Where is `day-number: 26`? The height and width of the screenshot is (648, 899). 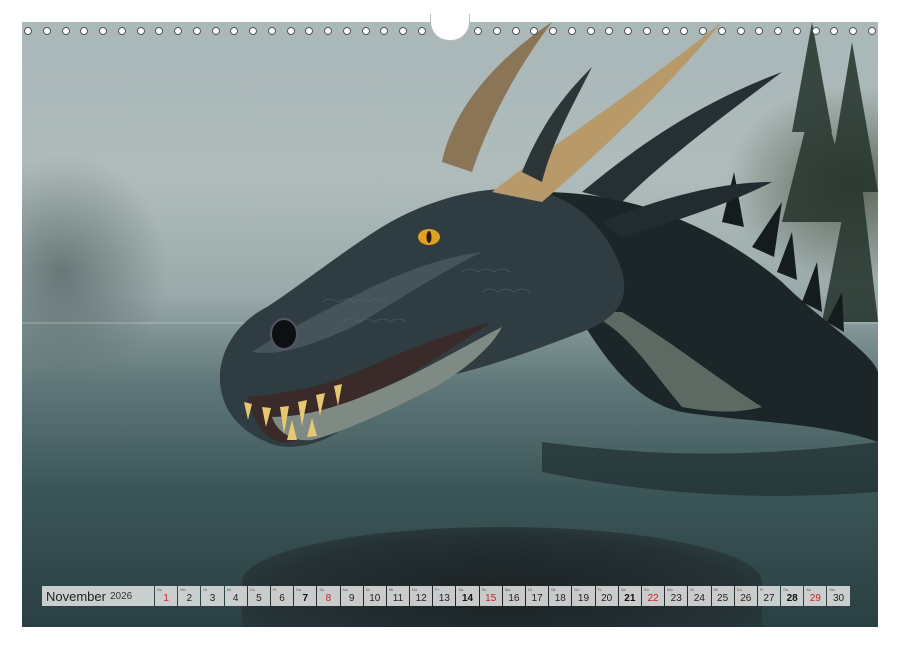
day-number: 26 is located at coordinates (746, 598).